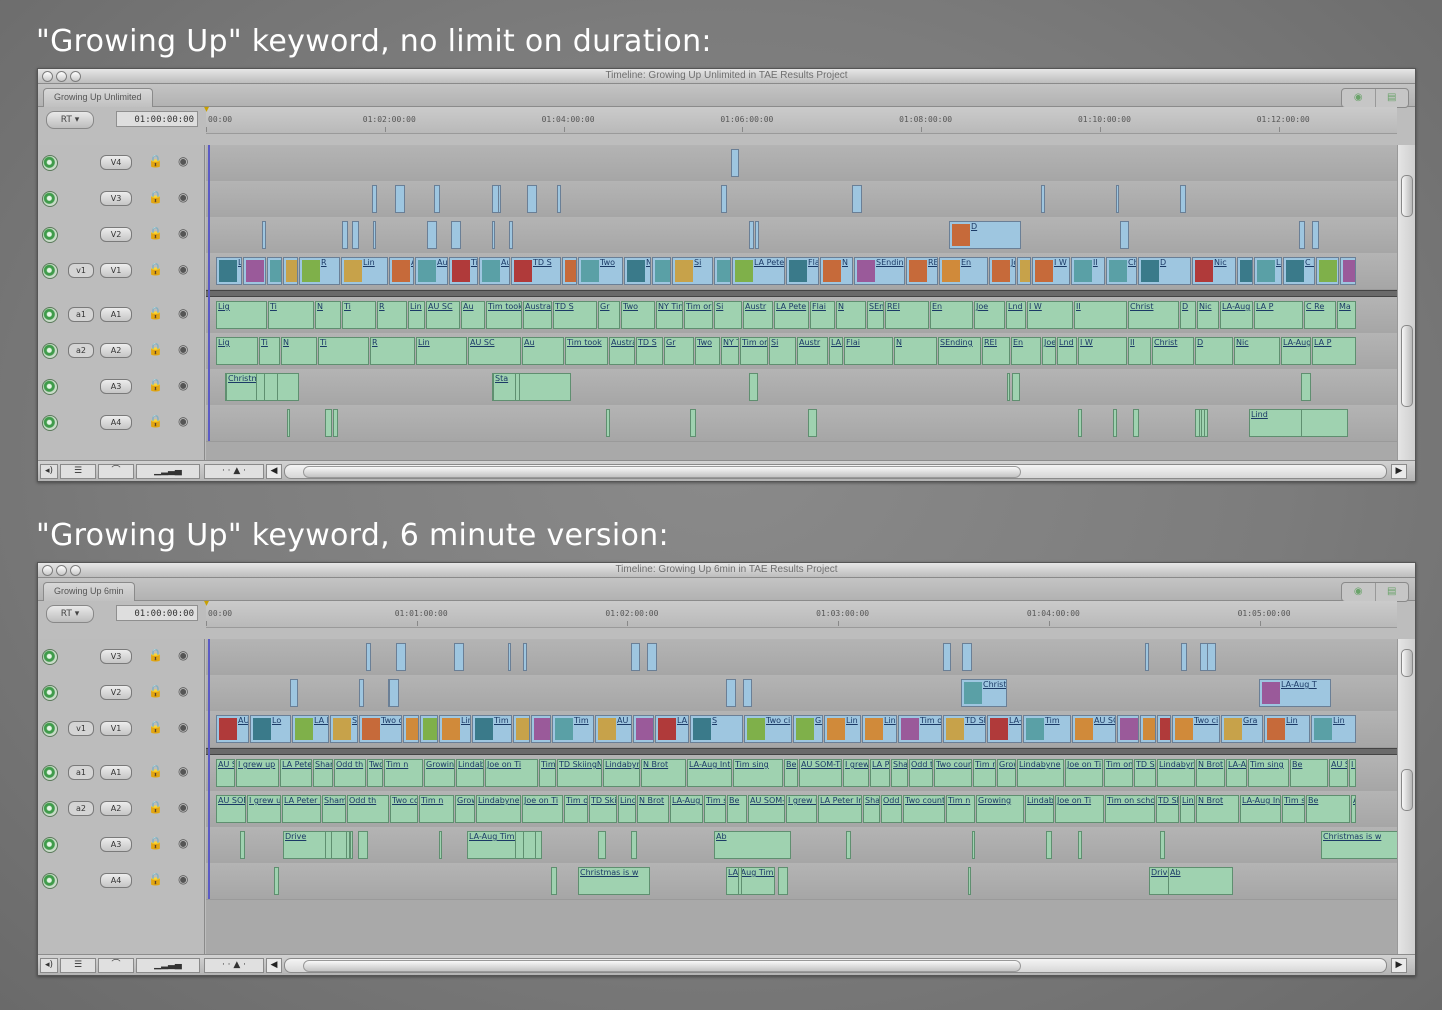 Image resolution: width=1442 pixels, height=1010 pixels. What do you see at coordinates (613, 729) in the screenshot?
I see `clip: AU SON` at bounding box center [613, 729].